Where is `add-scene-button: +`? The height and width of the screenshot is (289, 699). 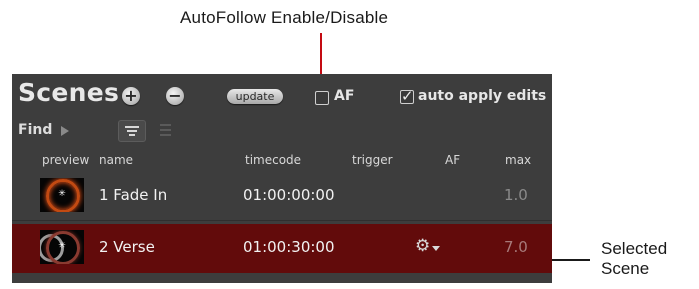
add-scene-button: + is located at coordinates (131, 96).